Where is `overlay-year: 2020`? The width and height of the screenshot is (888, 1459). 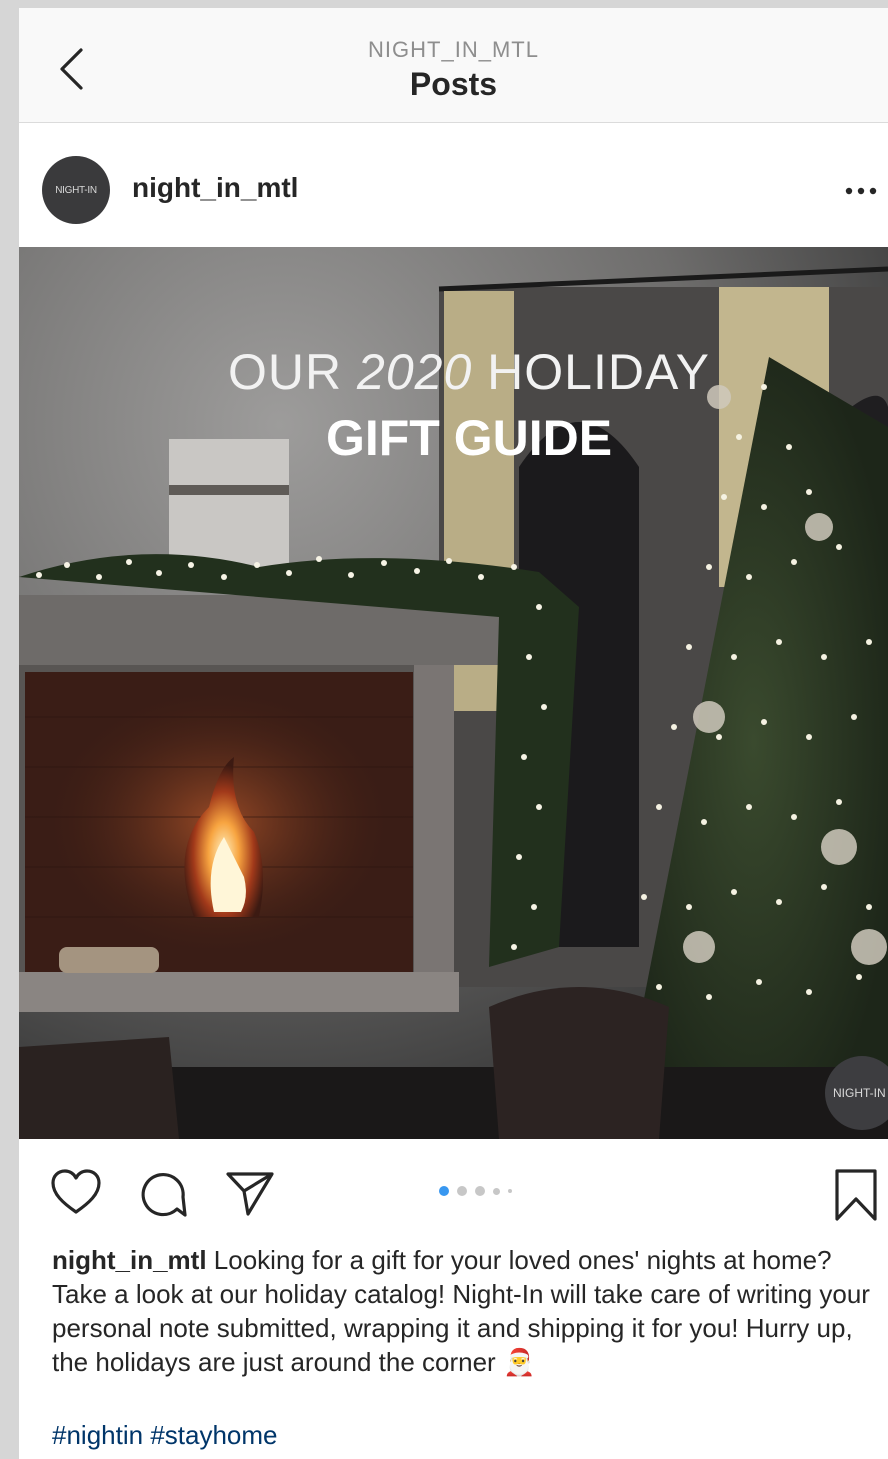
overlay-year: 2020 is located at coordinates (415, 372).